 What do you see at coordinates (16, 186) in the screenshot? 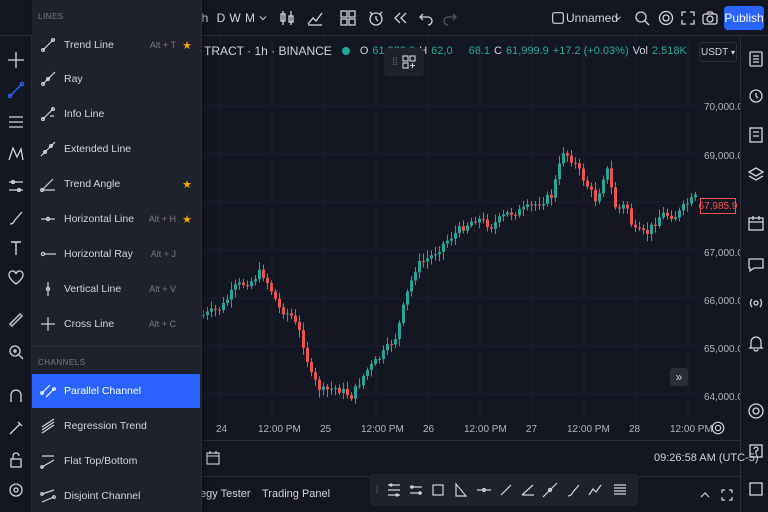
I see `prediction-icon` at bounding box center [16, 186].